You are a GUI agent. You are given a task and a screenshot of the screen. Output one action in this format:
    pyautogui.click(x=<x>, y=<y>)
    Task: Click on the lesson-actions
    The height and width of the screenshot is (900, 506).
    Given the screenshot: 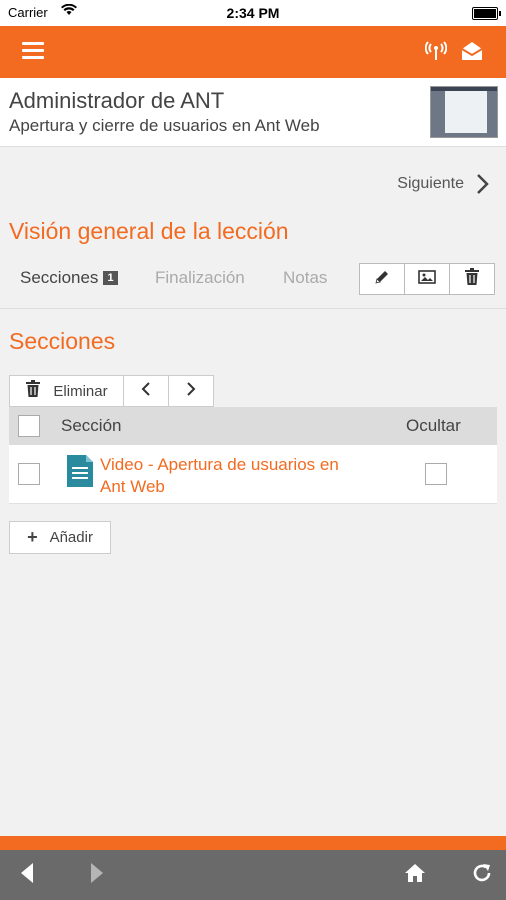 What is the action you would take?
    pyautogui.click(x=427, y=279)
    